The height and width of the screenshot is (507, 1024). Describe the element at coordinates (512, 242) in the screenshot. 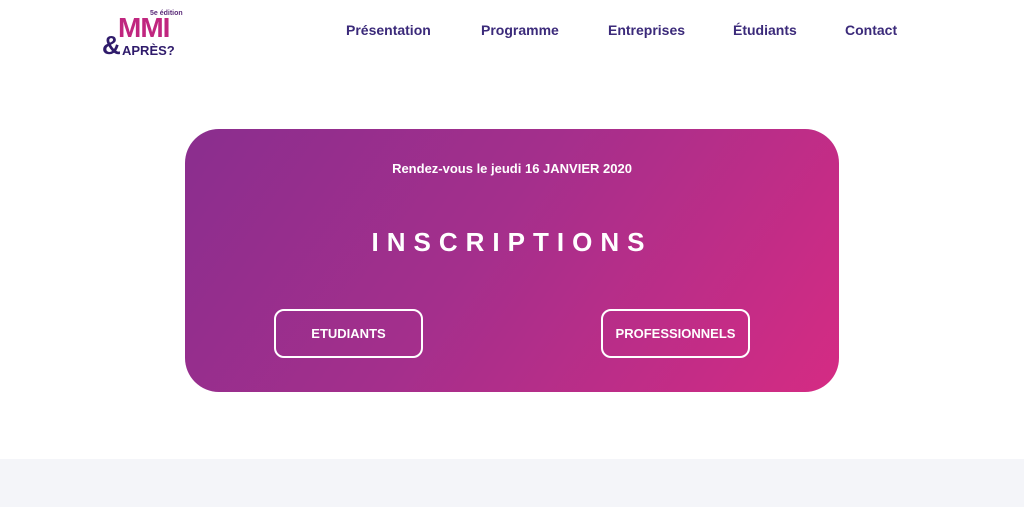

I see `page-title: INSCRIPTIONS` at that location.